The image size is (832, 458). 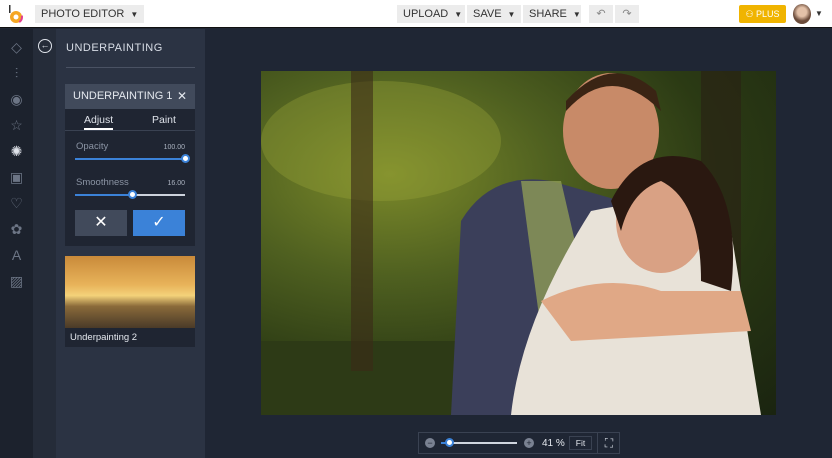 I want to click on share-button: SHARE ▼, so click(x=552, y=14).